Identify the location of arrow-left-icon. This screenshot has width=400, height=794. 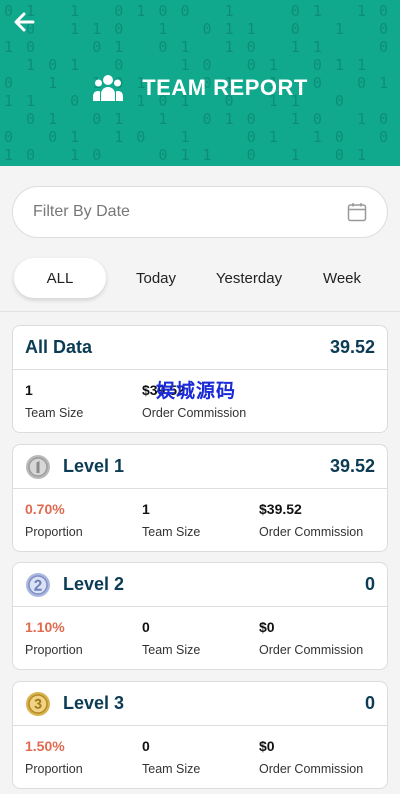
(24, 22).